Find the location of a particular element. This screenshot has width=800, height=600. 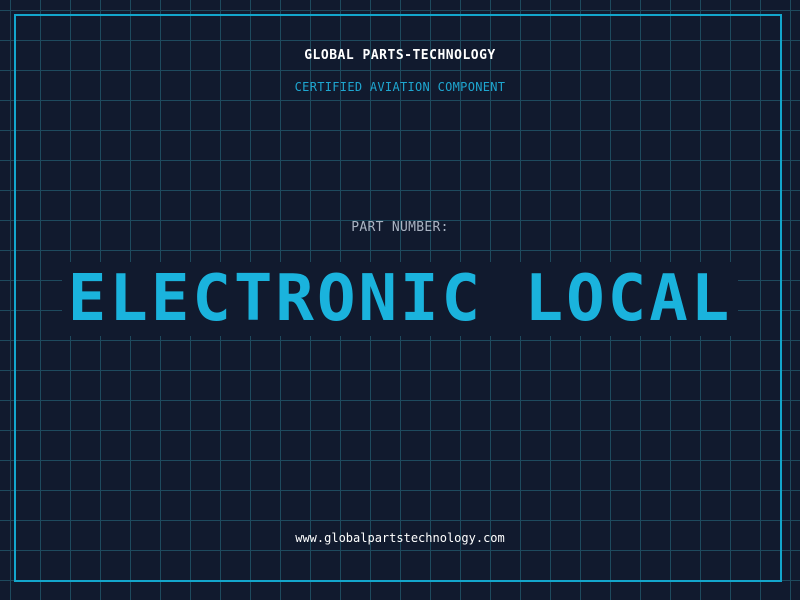

part-number-value-wrapper: ELECTRONIC LOCAL is located at coordinates (400, 299).